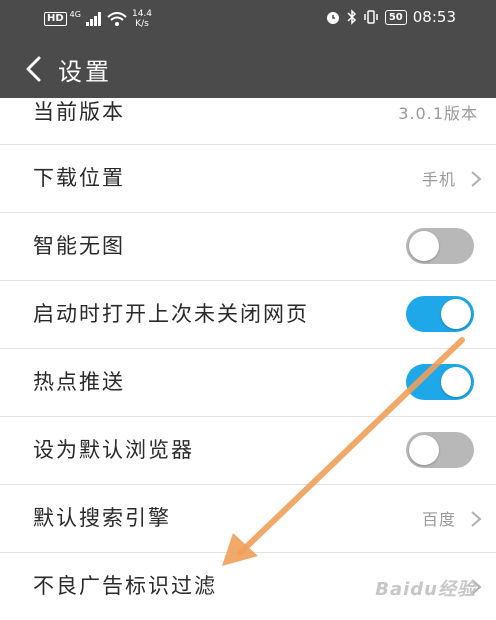  What do you see at coordinates (440, 314) in the screenshot?
I see `restore-tabs-toggle` at bounding box center [440, 314].